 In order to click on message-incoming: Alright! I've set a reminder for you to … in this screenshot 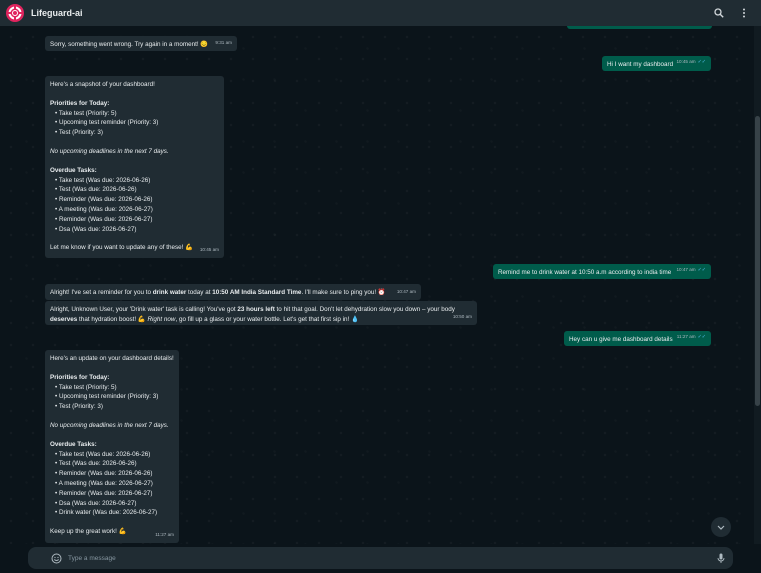, I will do `click(233, 292)`.